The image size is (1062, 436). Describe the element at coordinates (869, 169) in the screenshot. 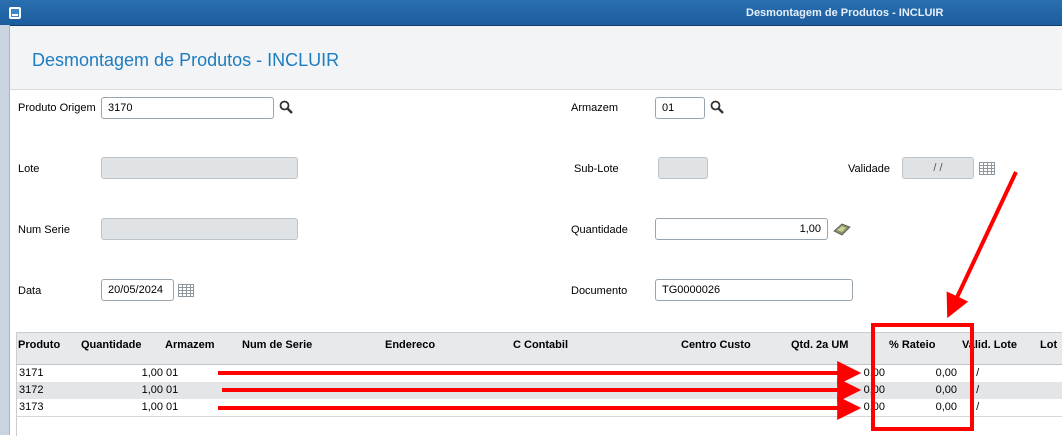

I see `validade-label: Validade` at that location.